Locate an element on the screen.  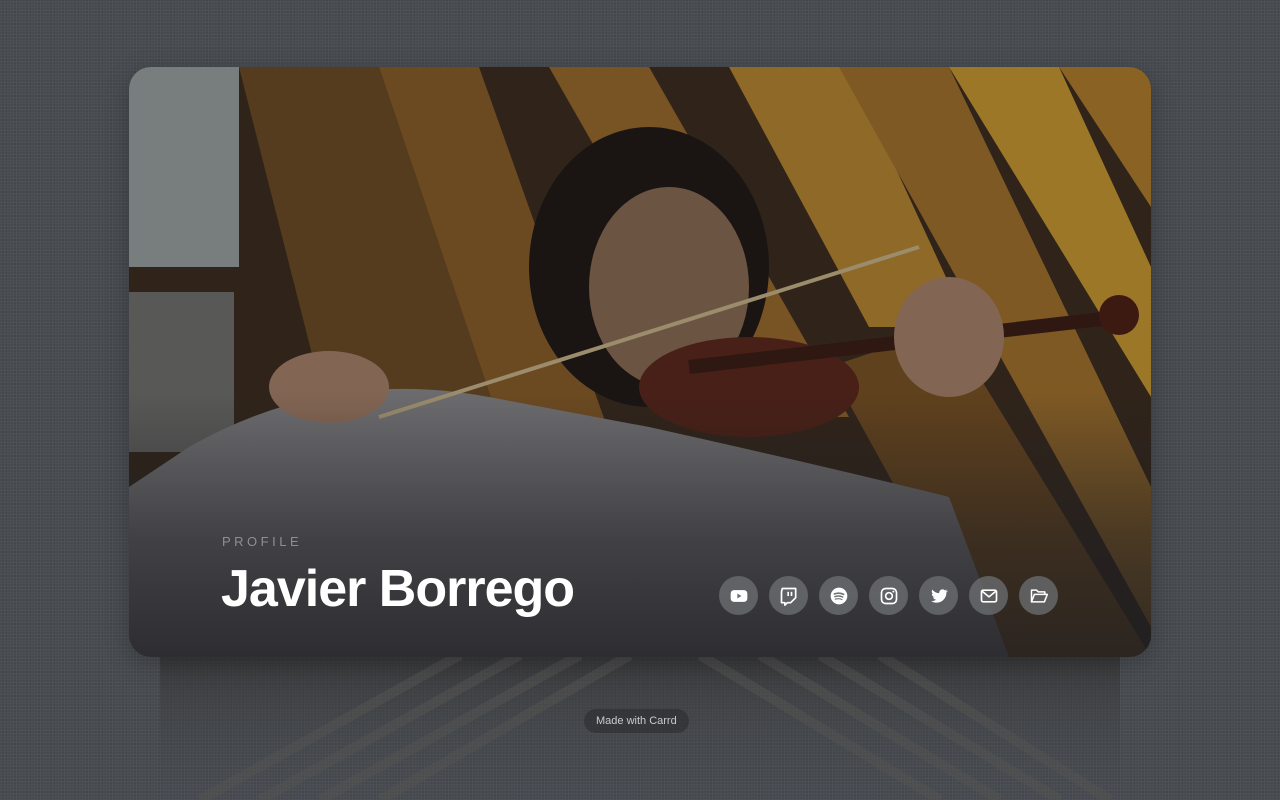
made-with-carrd-link: Made with Carrd is located at coordinates (636, 721).